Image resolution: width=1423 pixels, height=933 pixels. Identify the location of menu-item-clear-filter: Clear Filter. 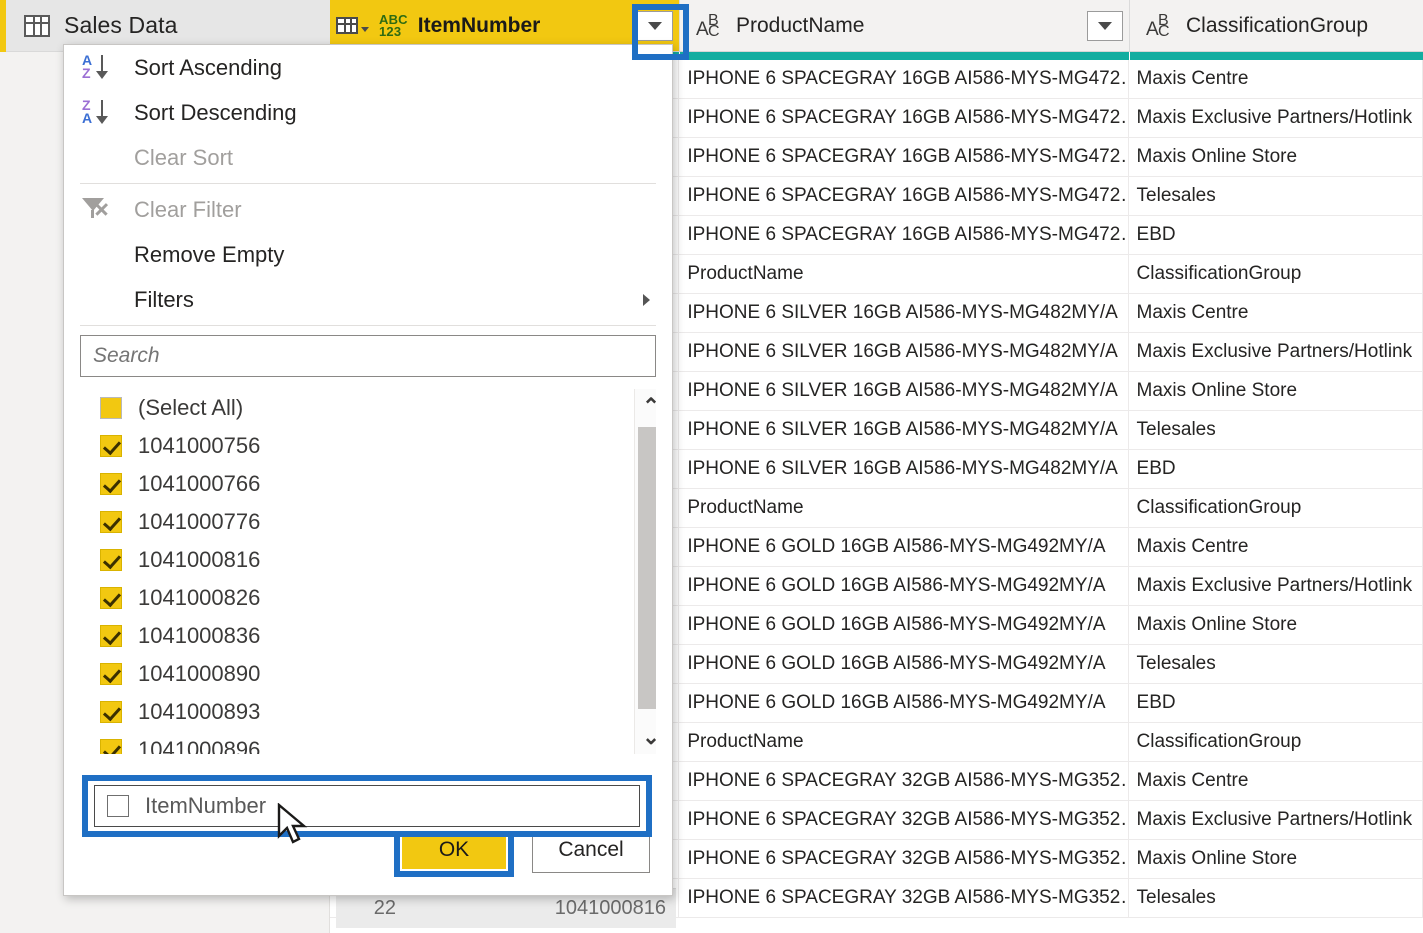
(368, 209).